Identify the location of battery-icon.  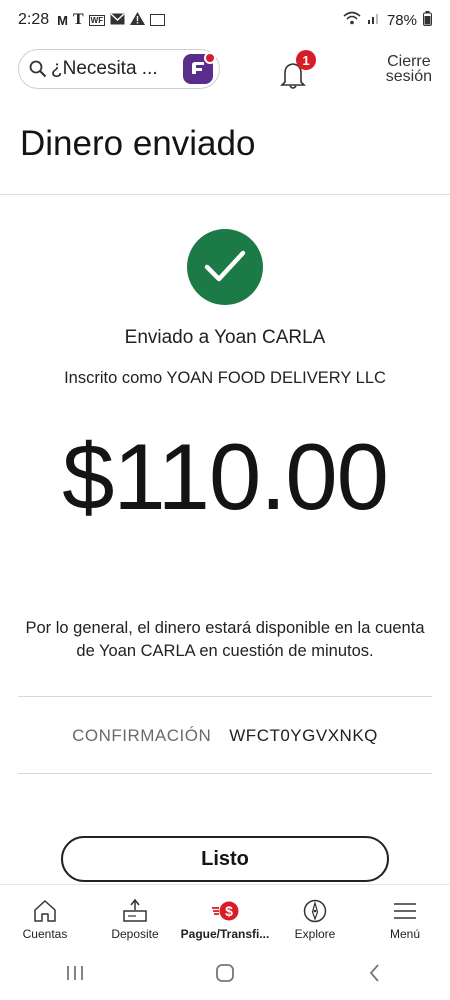
(427, 20).